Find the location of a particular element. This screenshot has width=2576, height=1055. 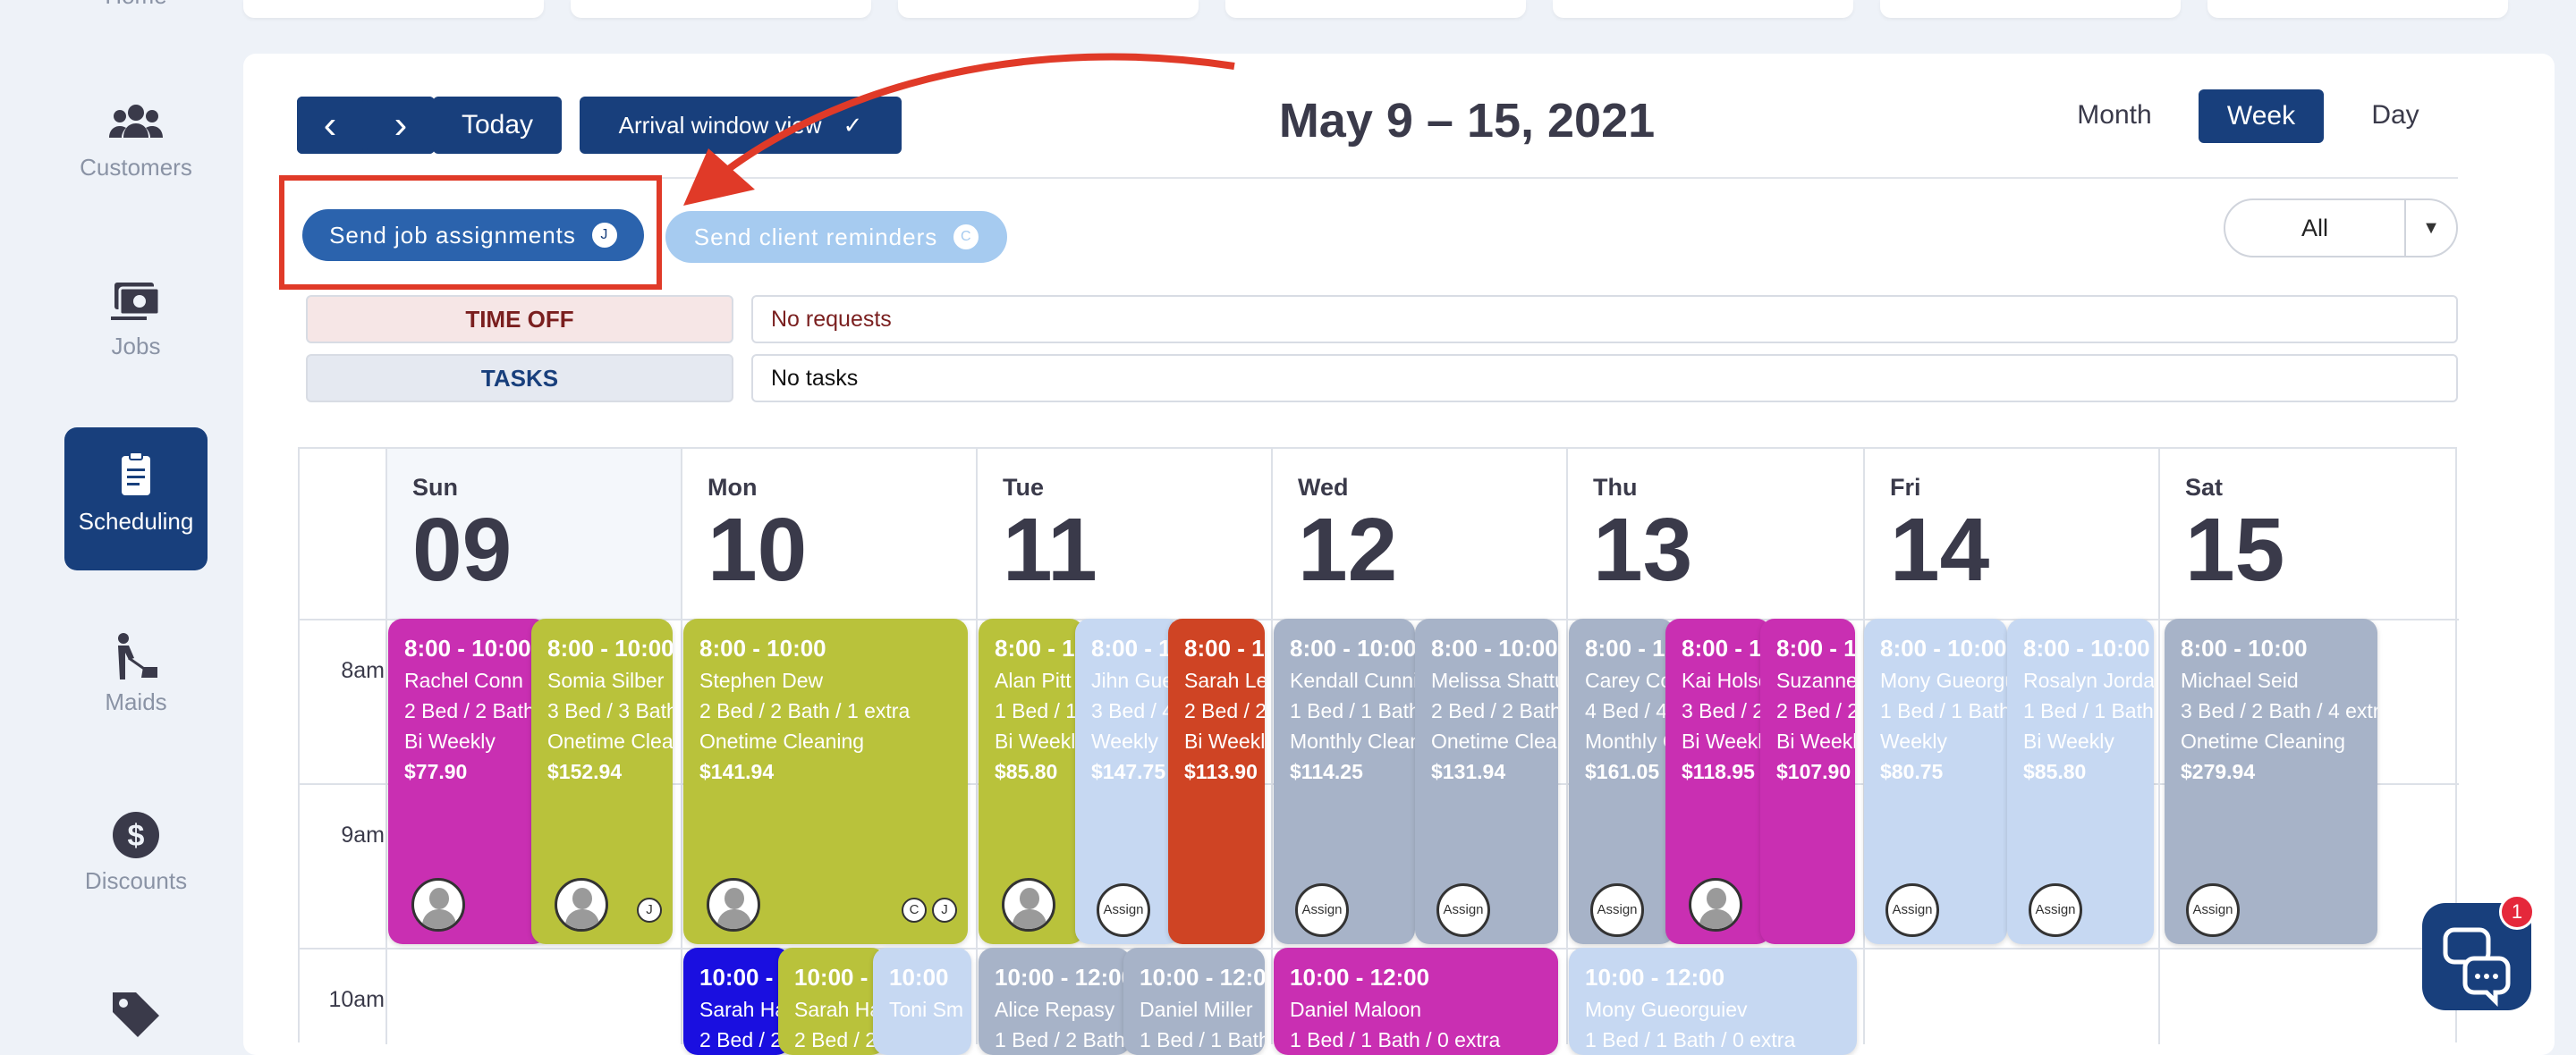

job-name: Daniel Maloon is located at coordinates (1356, 1009).